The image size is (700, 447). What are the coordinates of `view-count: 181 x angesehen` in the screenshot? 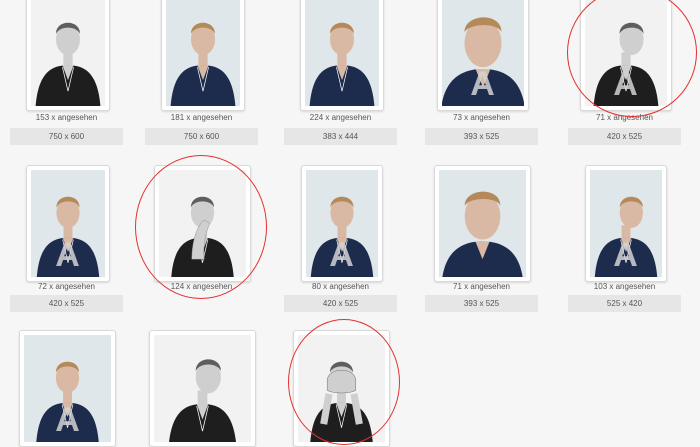 It's located at (201, 117).